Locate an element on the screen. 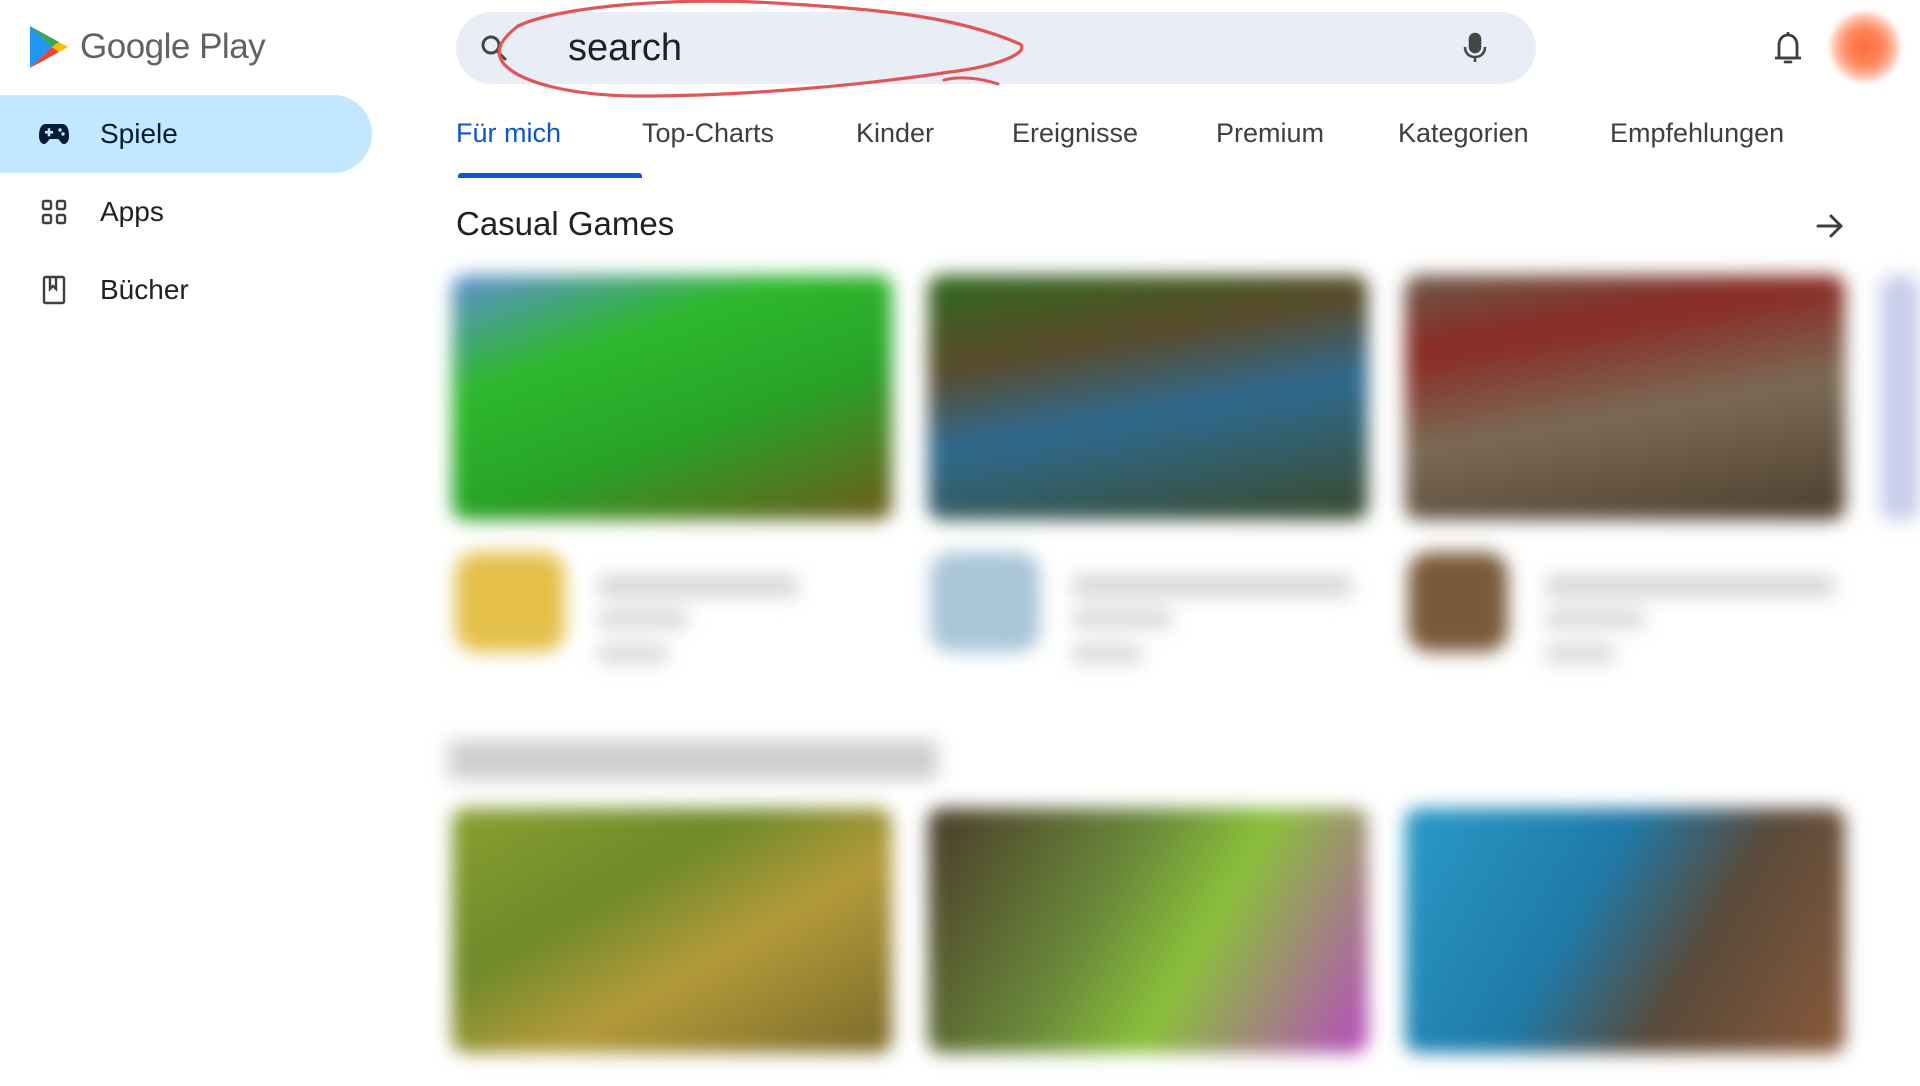 The height and width of the screenshot is (1086, 1920). apps-grid-icon is located at coordinates (54, 212).